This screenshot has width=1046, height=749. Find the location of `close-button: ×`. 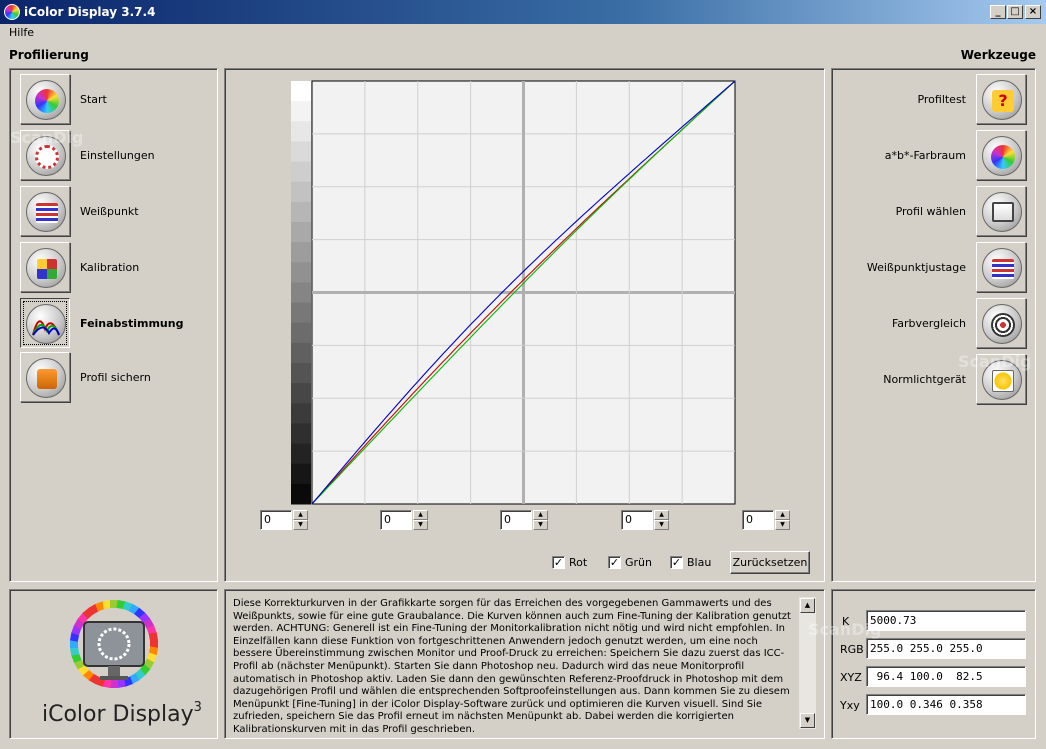

close-button: × is located at coordinates (1033, 12).